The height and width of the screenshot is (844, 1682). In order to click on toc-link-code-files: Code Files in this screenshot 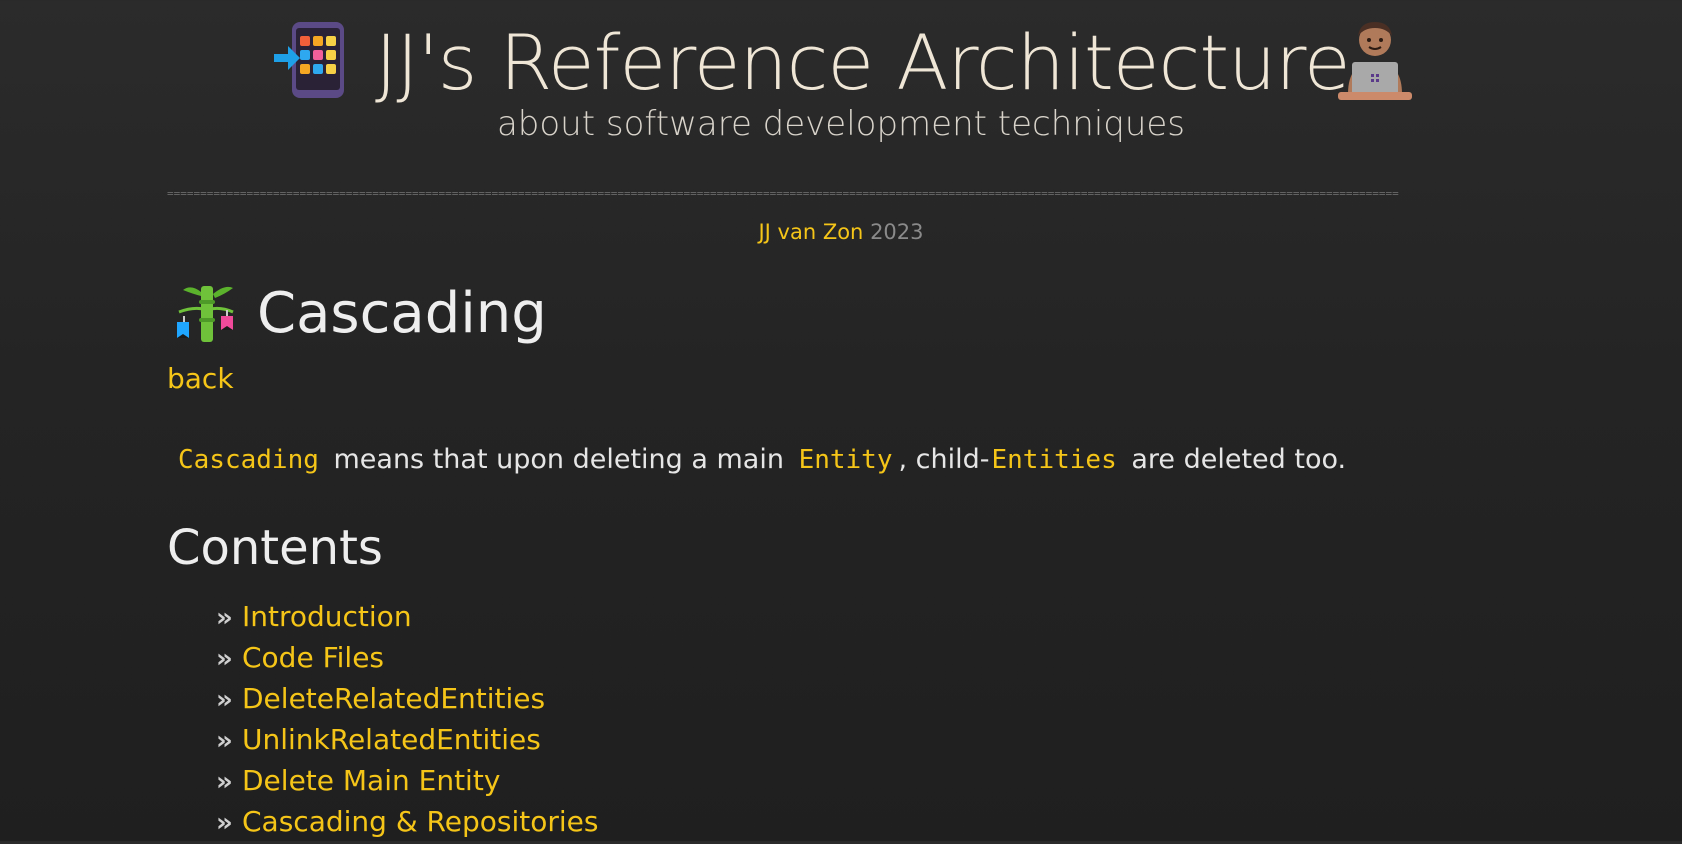, I will do `click(313, 657)`.